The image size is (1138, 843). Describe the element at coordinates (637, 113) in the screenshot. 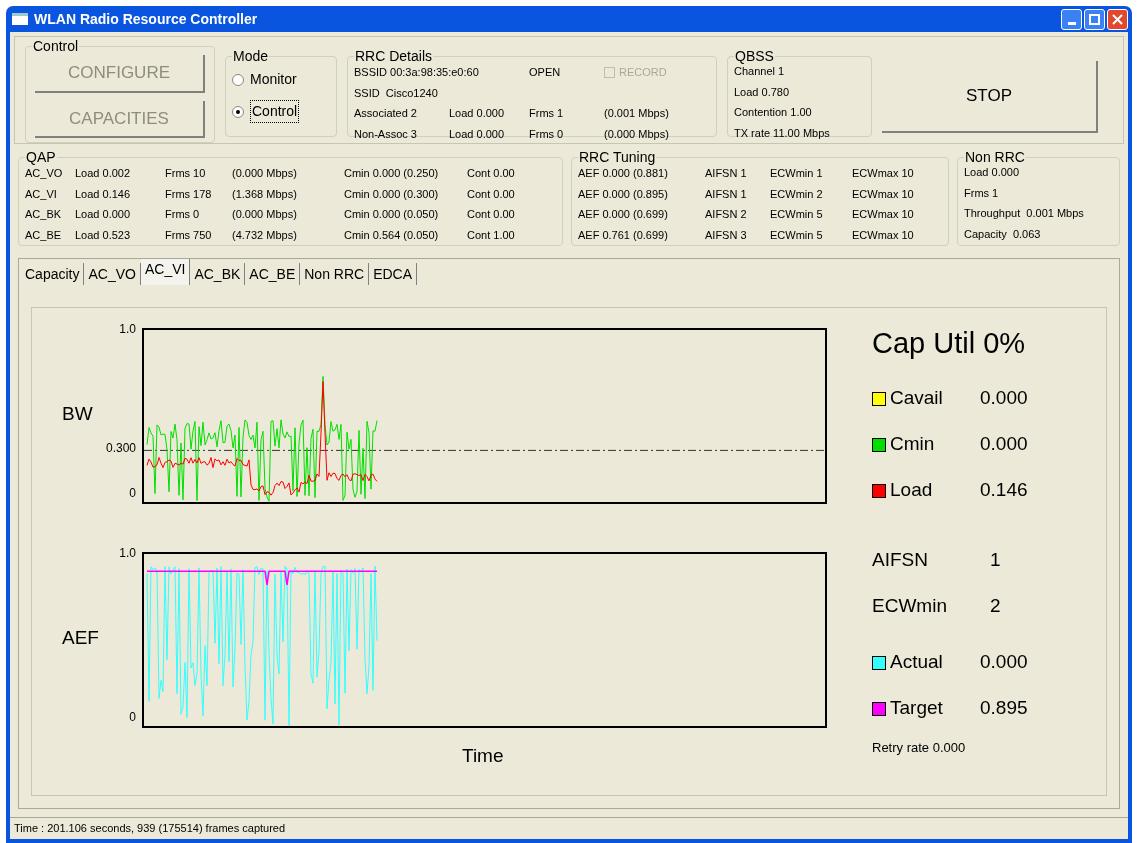

I see `info-text: (0.001 Mbps)` at that location.